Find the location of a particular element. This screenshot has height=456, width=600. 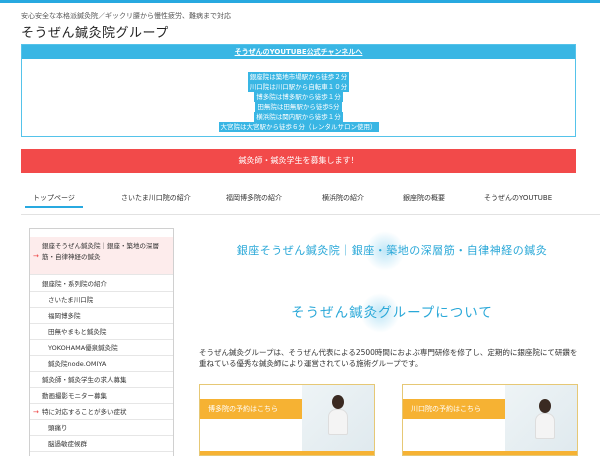

nav-item-yokohama: 横浜院の紹介 is located at coordinates (343, 198).